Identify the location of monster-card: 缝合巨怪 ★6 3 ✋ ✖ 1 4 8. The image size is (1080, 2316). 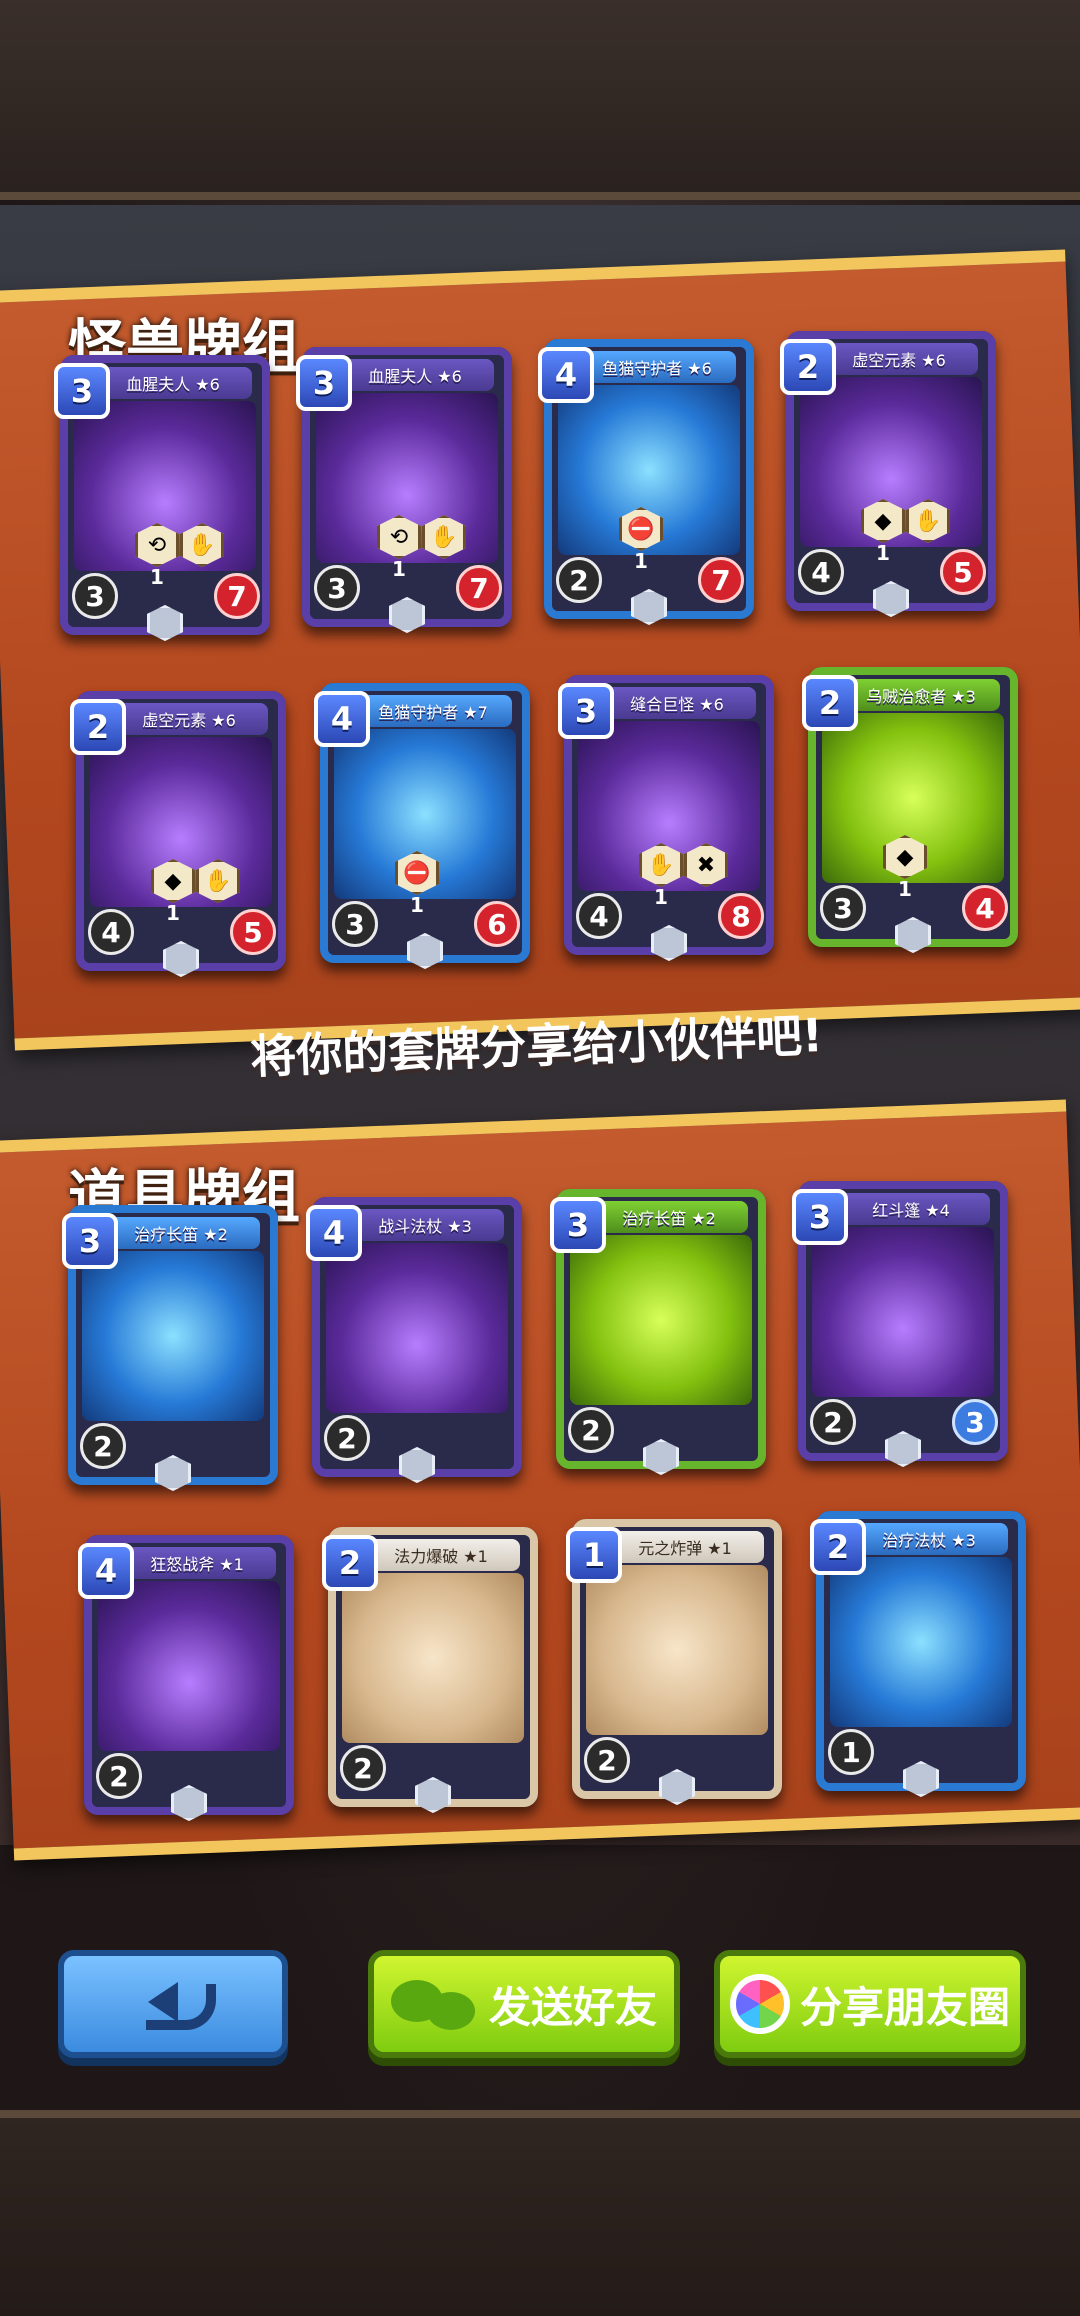
(666, 818).